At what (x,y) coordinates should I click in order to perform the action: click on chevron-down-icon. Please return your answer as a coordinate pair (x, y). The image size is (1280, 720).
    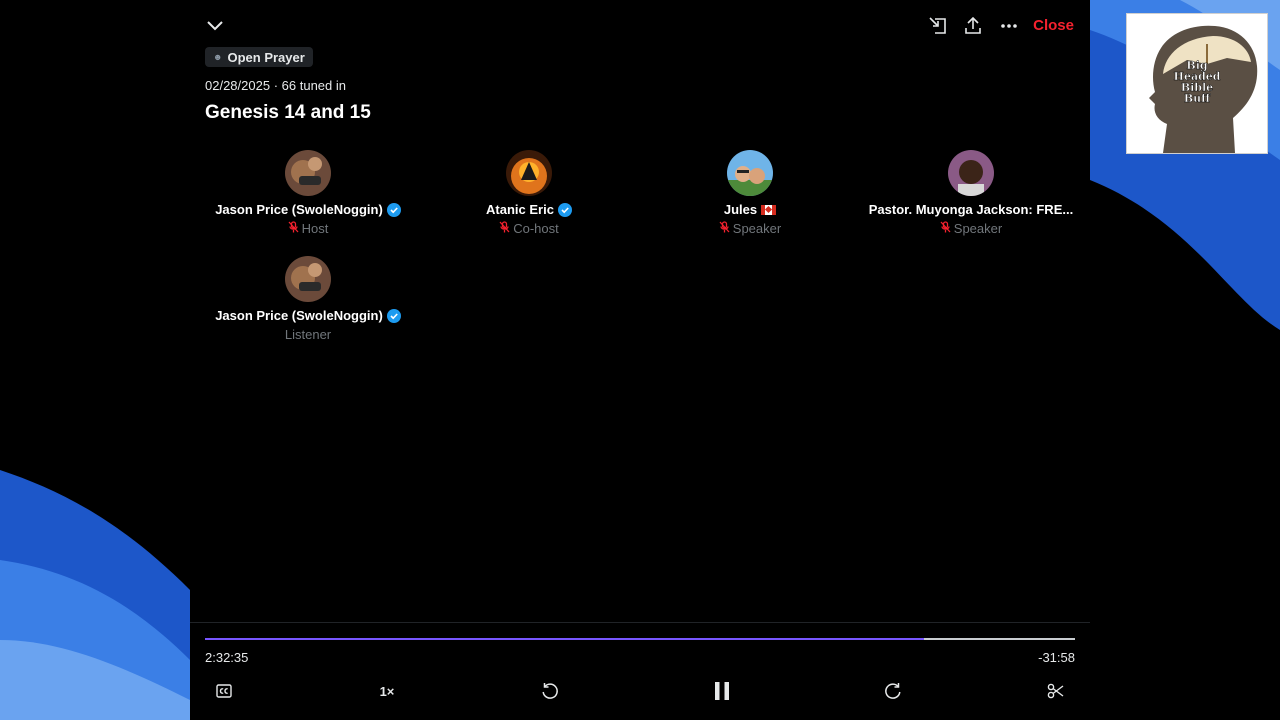
    Looking at the image, I should click on (215, 26).